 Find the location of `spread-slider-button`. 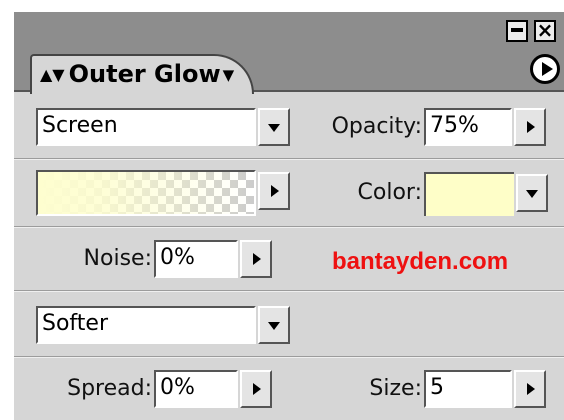

spread-slider-button is located at coordinates (256, 389).